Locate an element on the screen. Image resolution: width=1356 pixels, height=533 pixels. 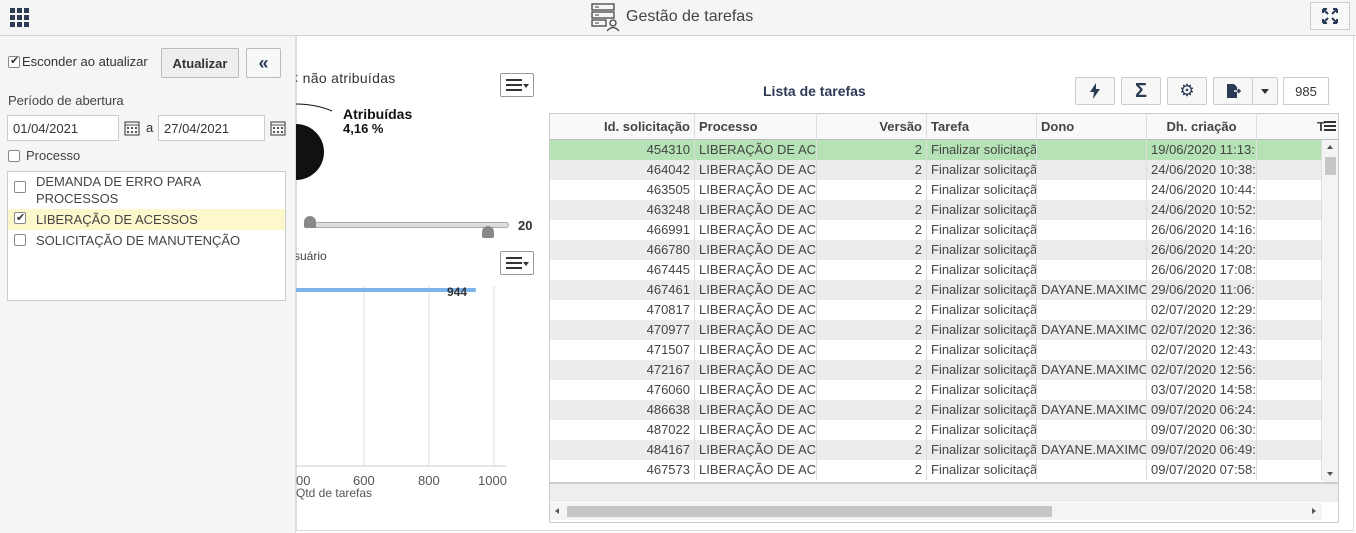
slider-handle-right is located at coordinates (488, 232).